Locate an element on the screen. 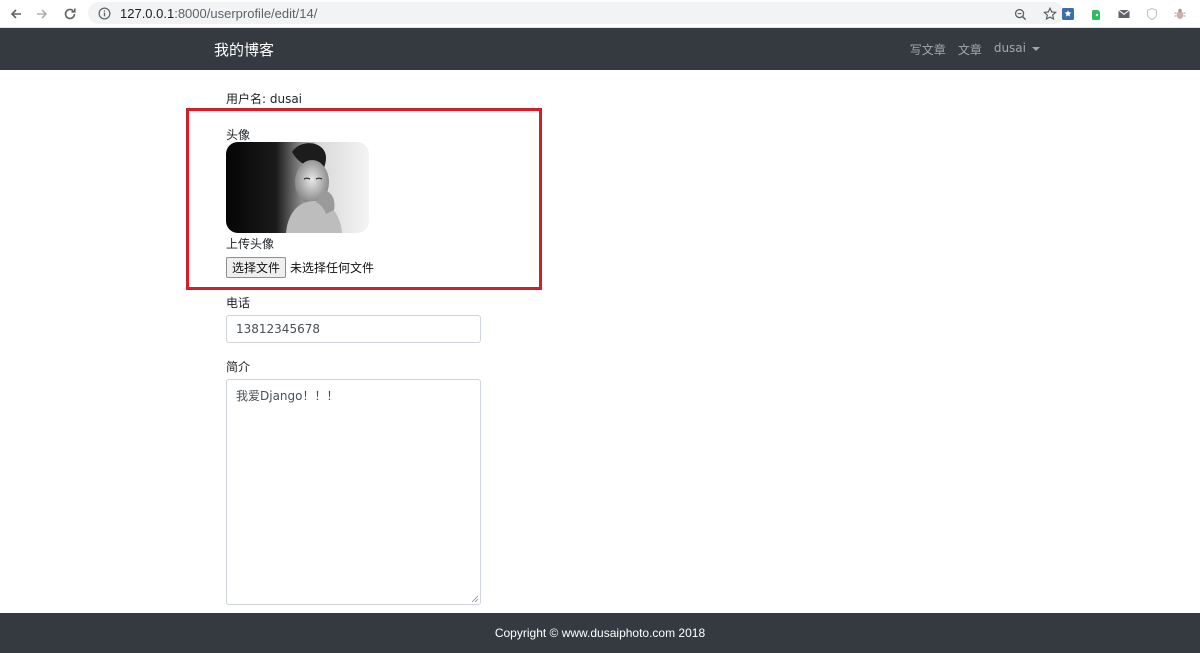 The height and width of the screenshot is (653, 1200). address-bar: 127.0.0.1:8000/userprofile/edit/14/ is located at coordinates (576, 13).